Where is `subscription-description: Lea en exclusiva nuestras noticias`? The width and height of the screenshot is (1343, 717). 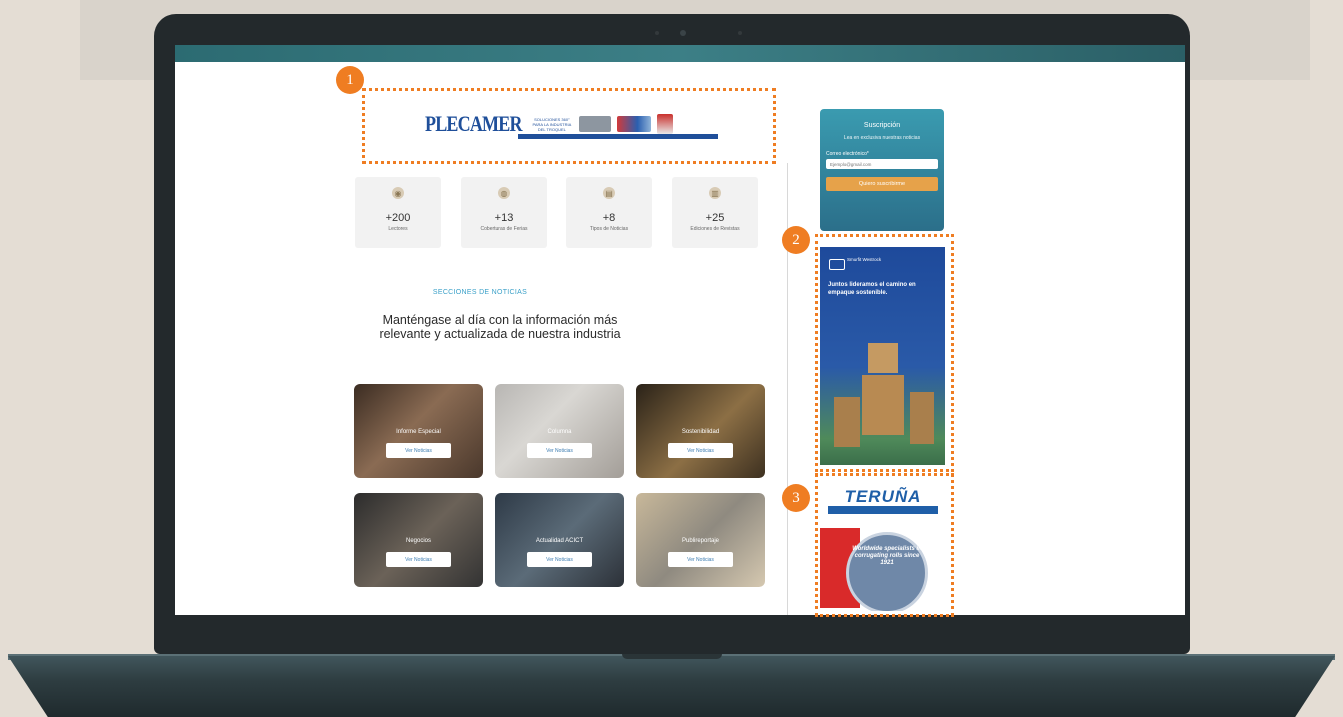 subscription-description: Lea en exclusiva nuestras noticias is located at coordinates (882, 138).